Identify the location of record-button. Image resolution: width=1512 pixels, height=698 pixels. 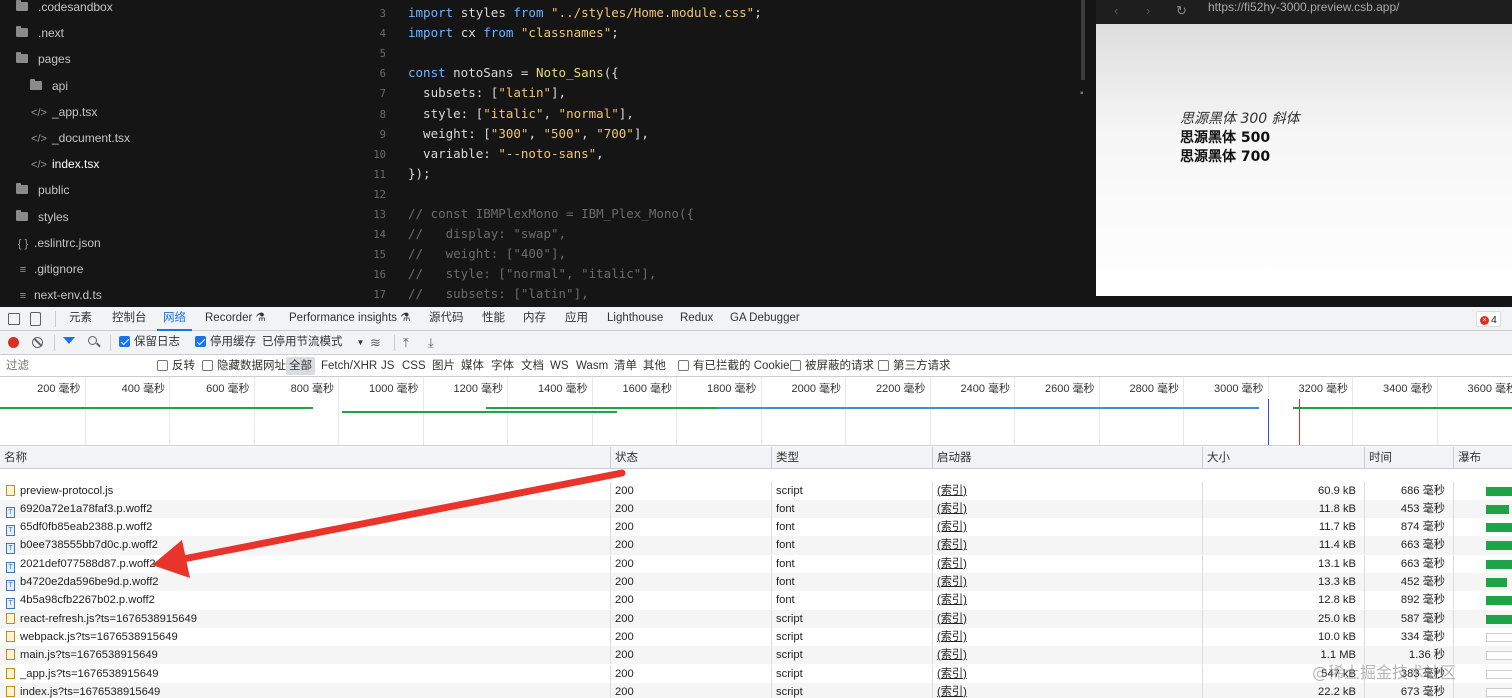
(13, 342).